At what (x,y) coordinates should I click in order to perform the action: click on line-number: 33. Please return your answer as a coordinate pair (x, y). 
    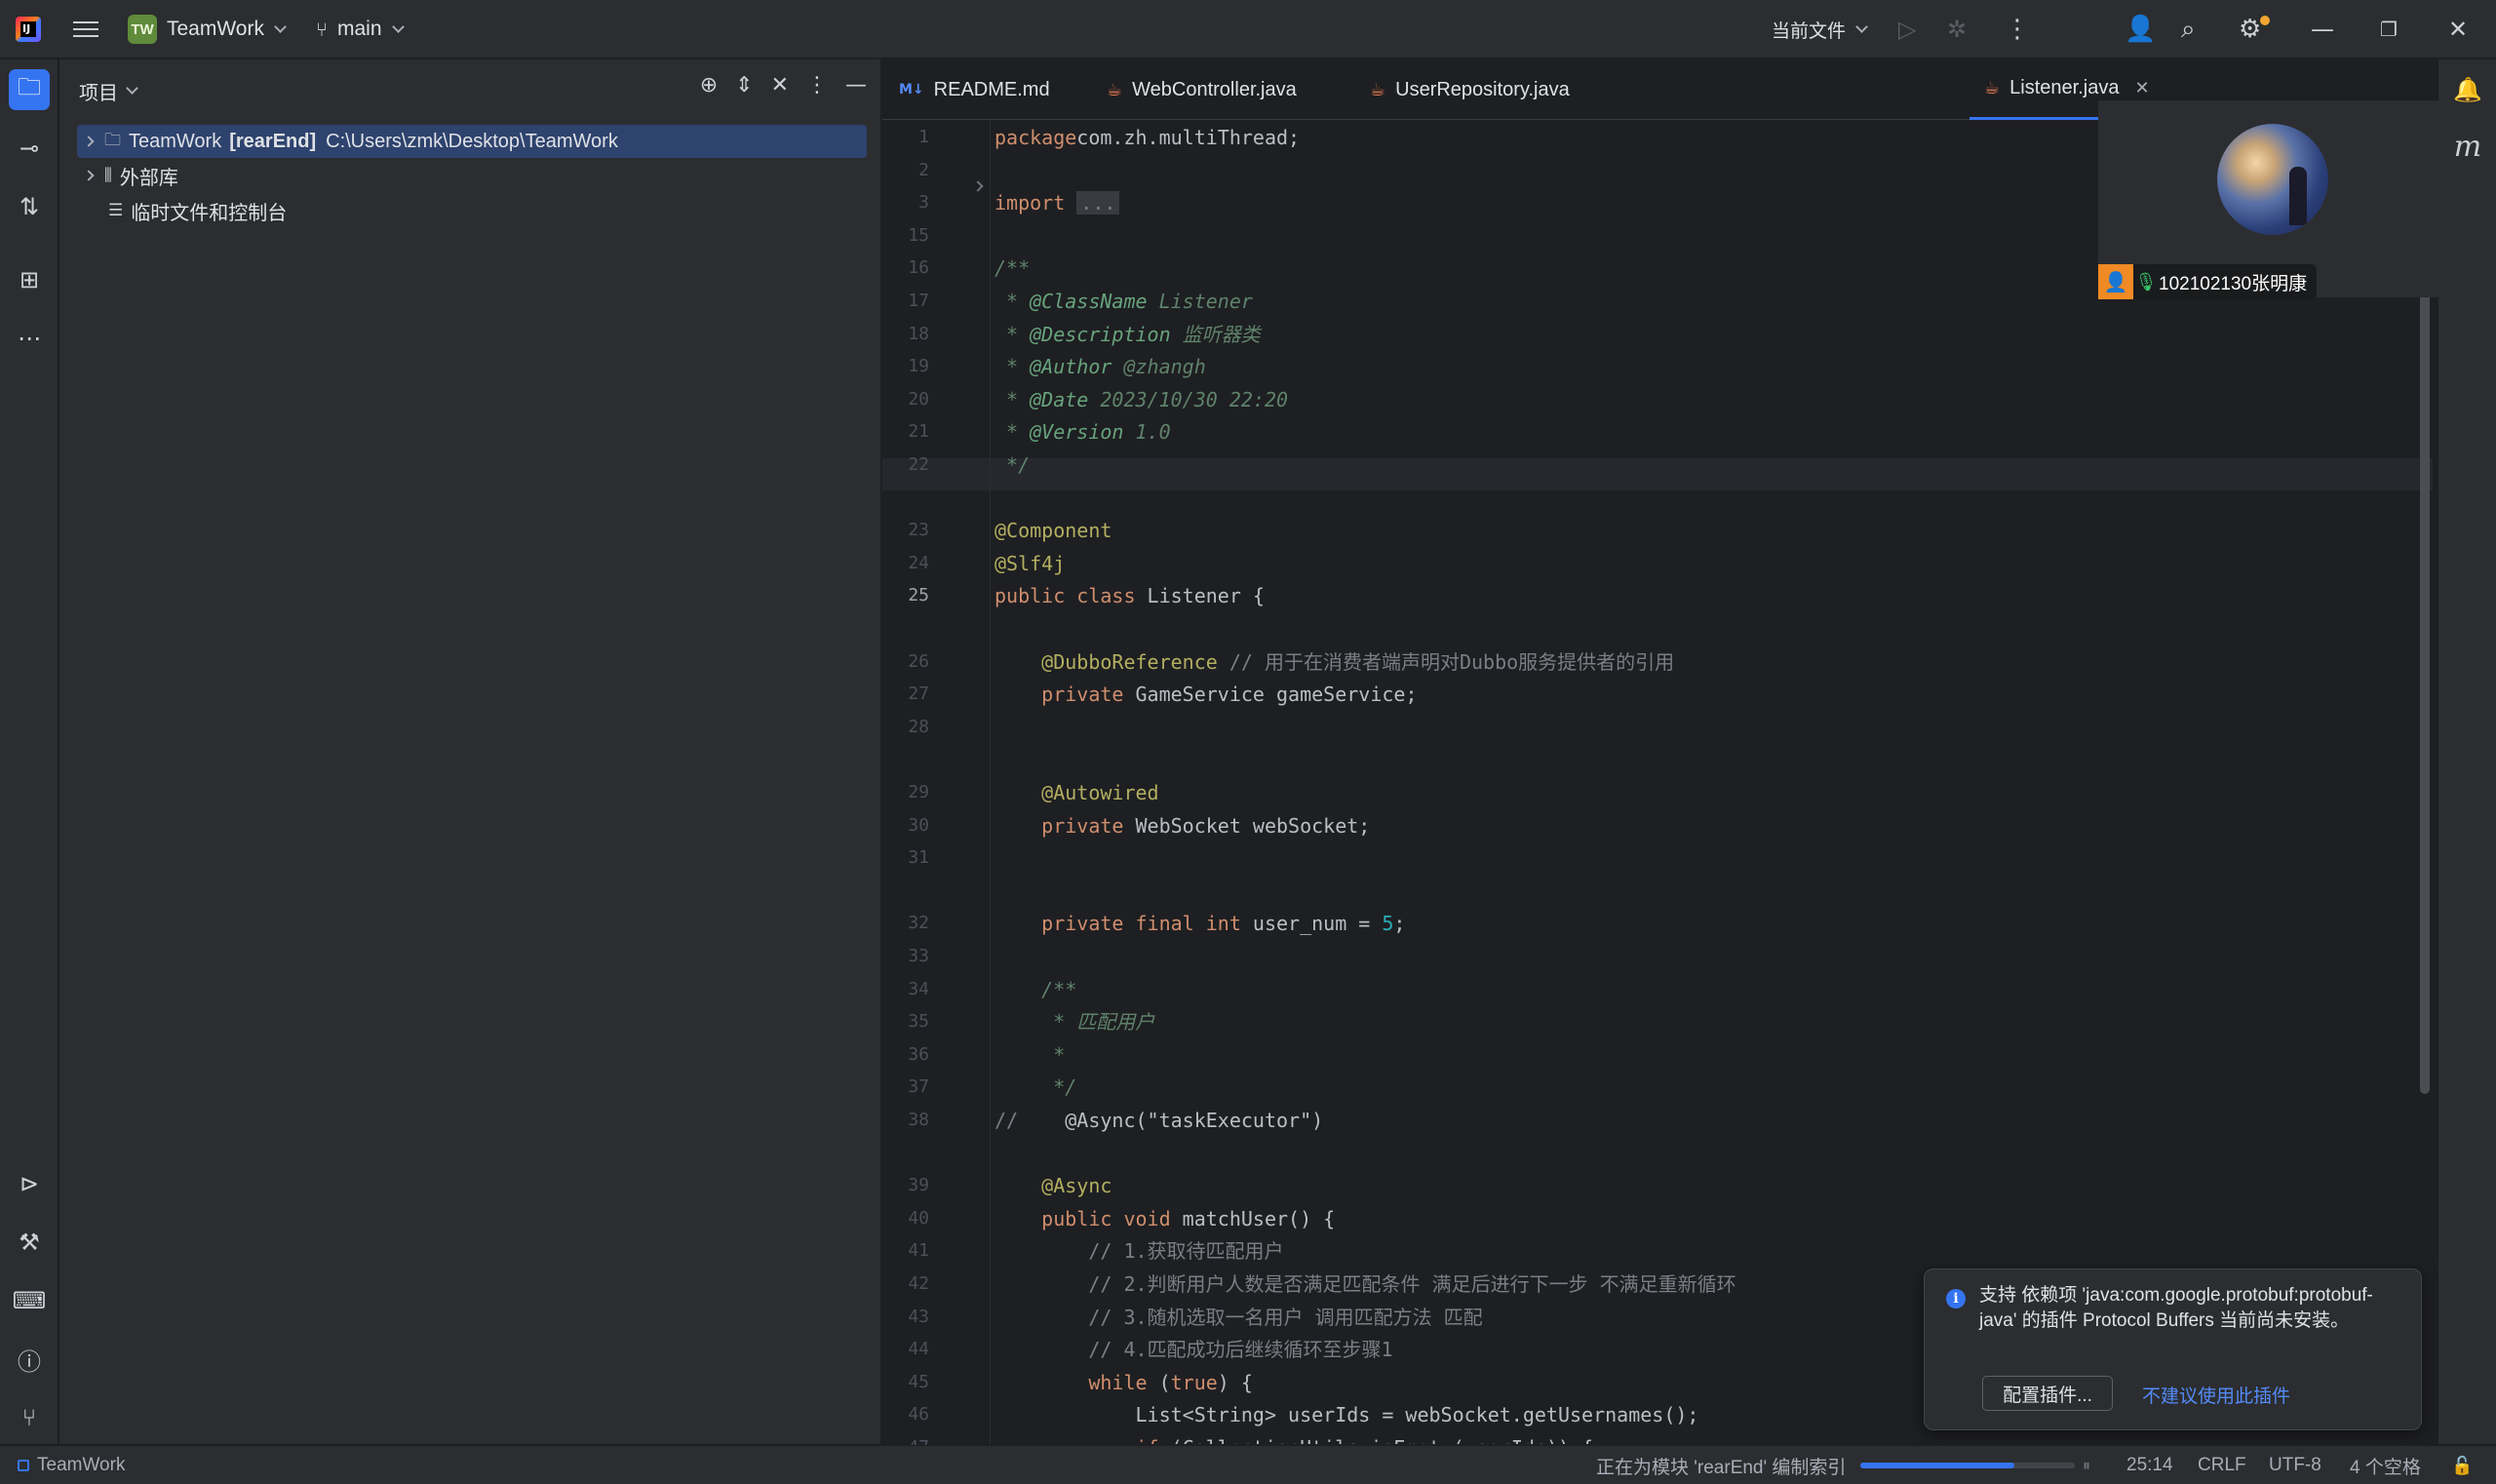
    Looking at the image, I should click on (905, 956).